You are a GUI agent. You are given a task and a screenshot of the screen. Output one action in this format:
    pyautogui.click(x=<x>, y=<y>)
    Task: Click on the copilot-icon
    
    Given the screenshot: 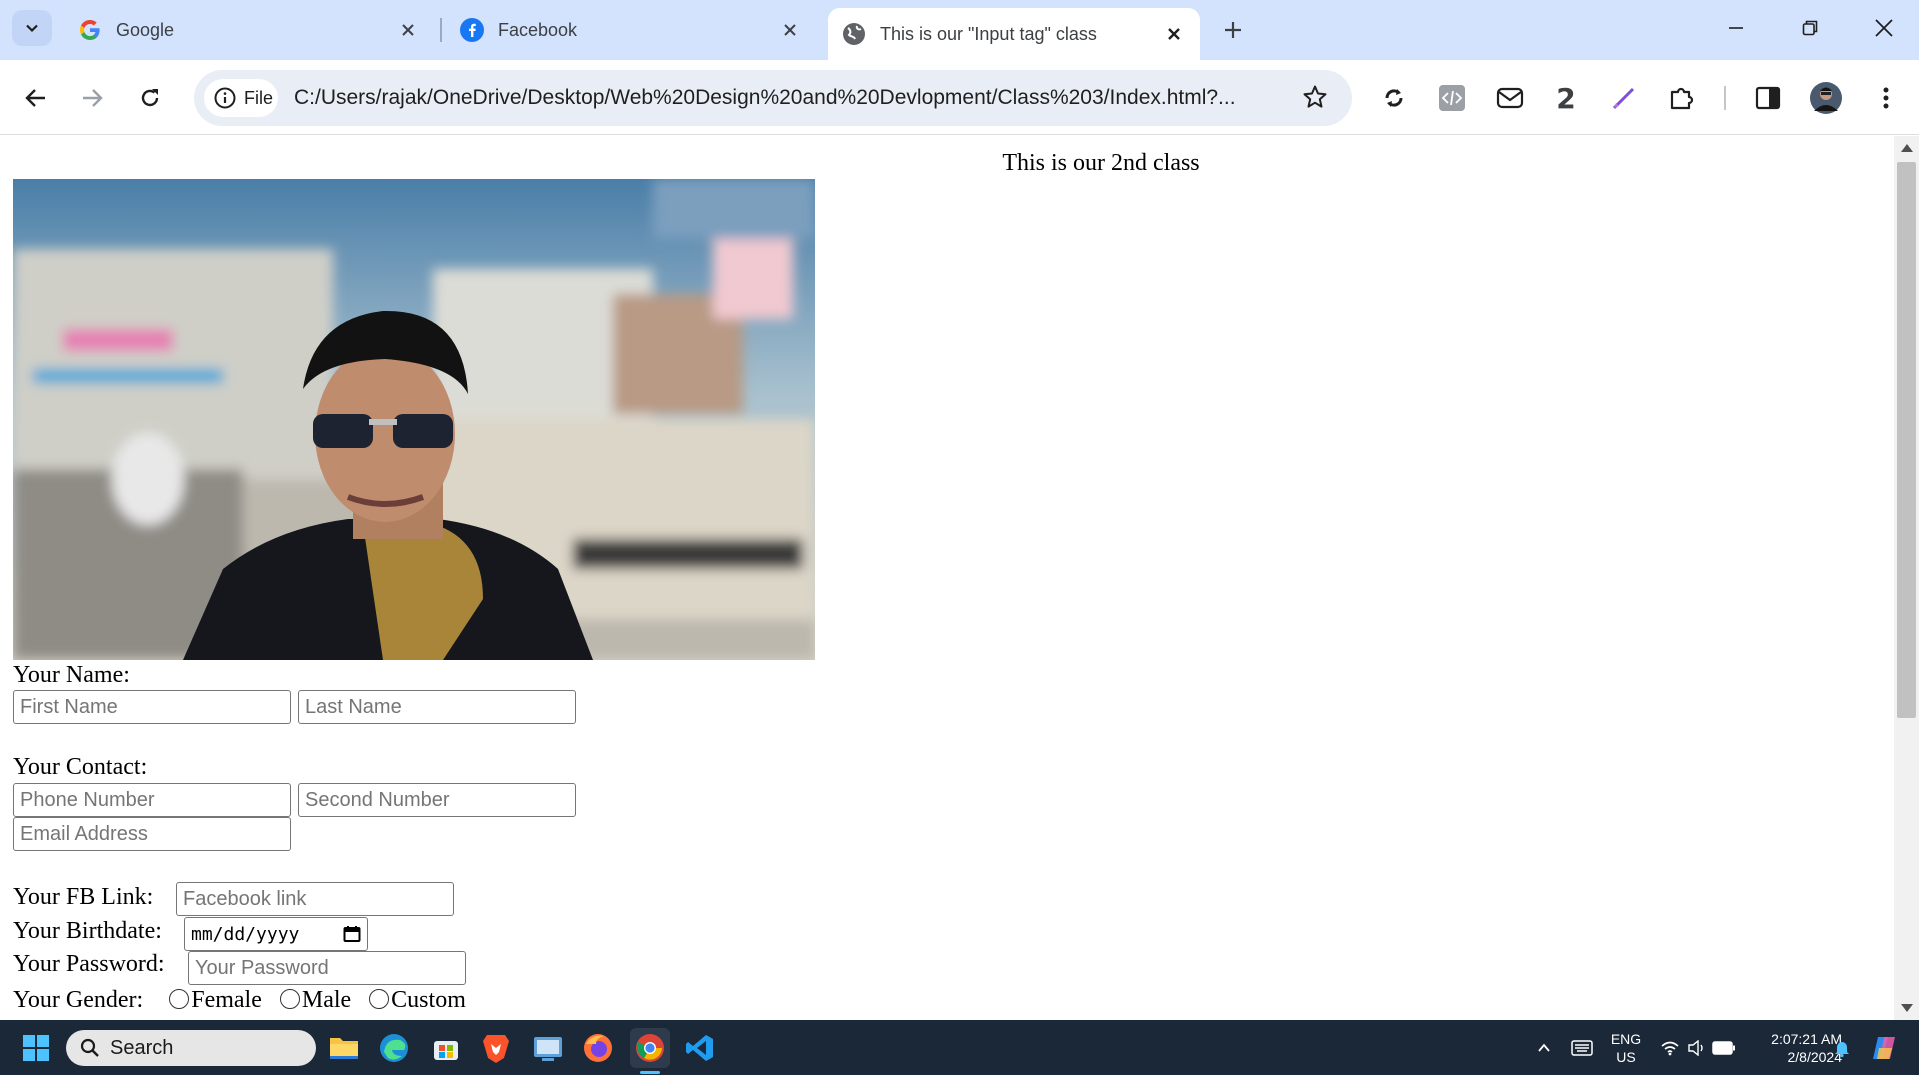 What is the action you would take?
    pyautogui.click(x=1884, y=1048)
    